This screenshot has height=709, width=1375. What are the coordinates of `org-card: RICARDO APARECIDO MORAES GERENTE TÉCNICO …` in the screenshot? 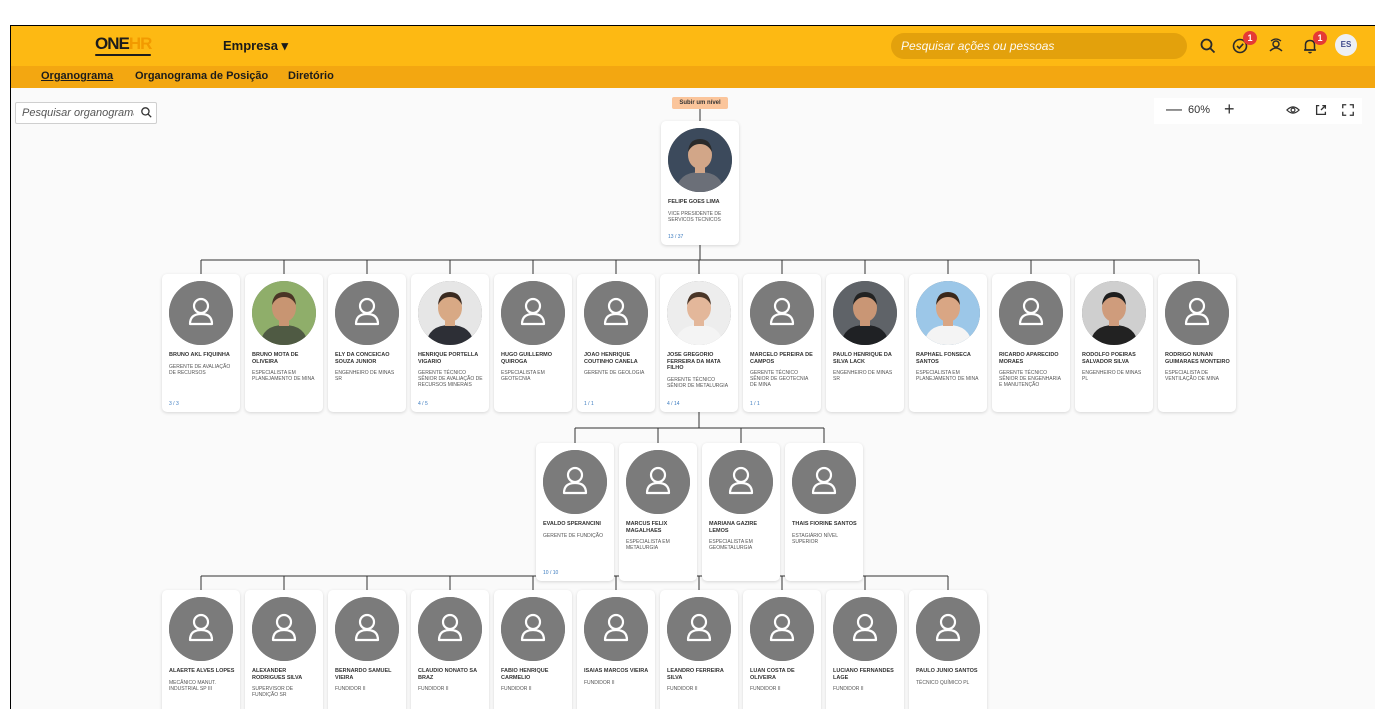 It's located at (1031, 343).